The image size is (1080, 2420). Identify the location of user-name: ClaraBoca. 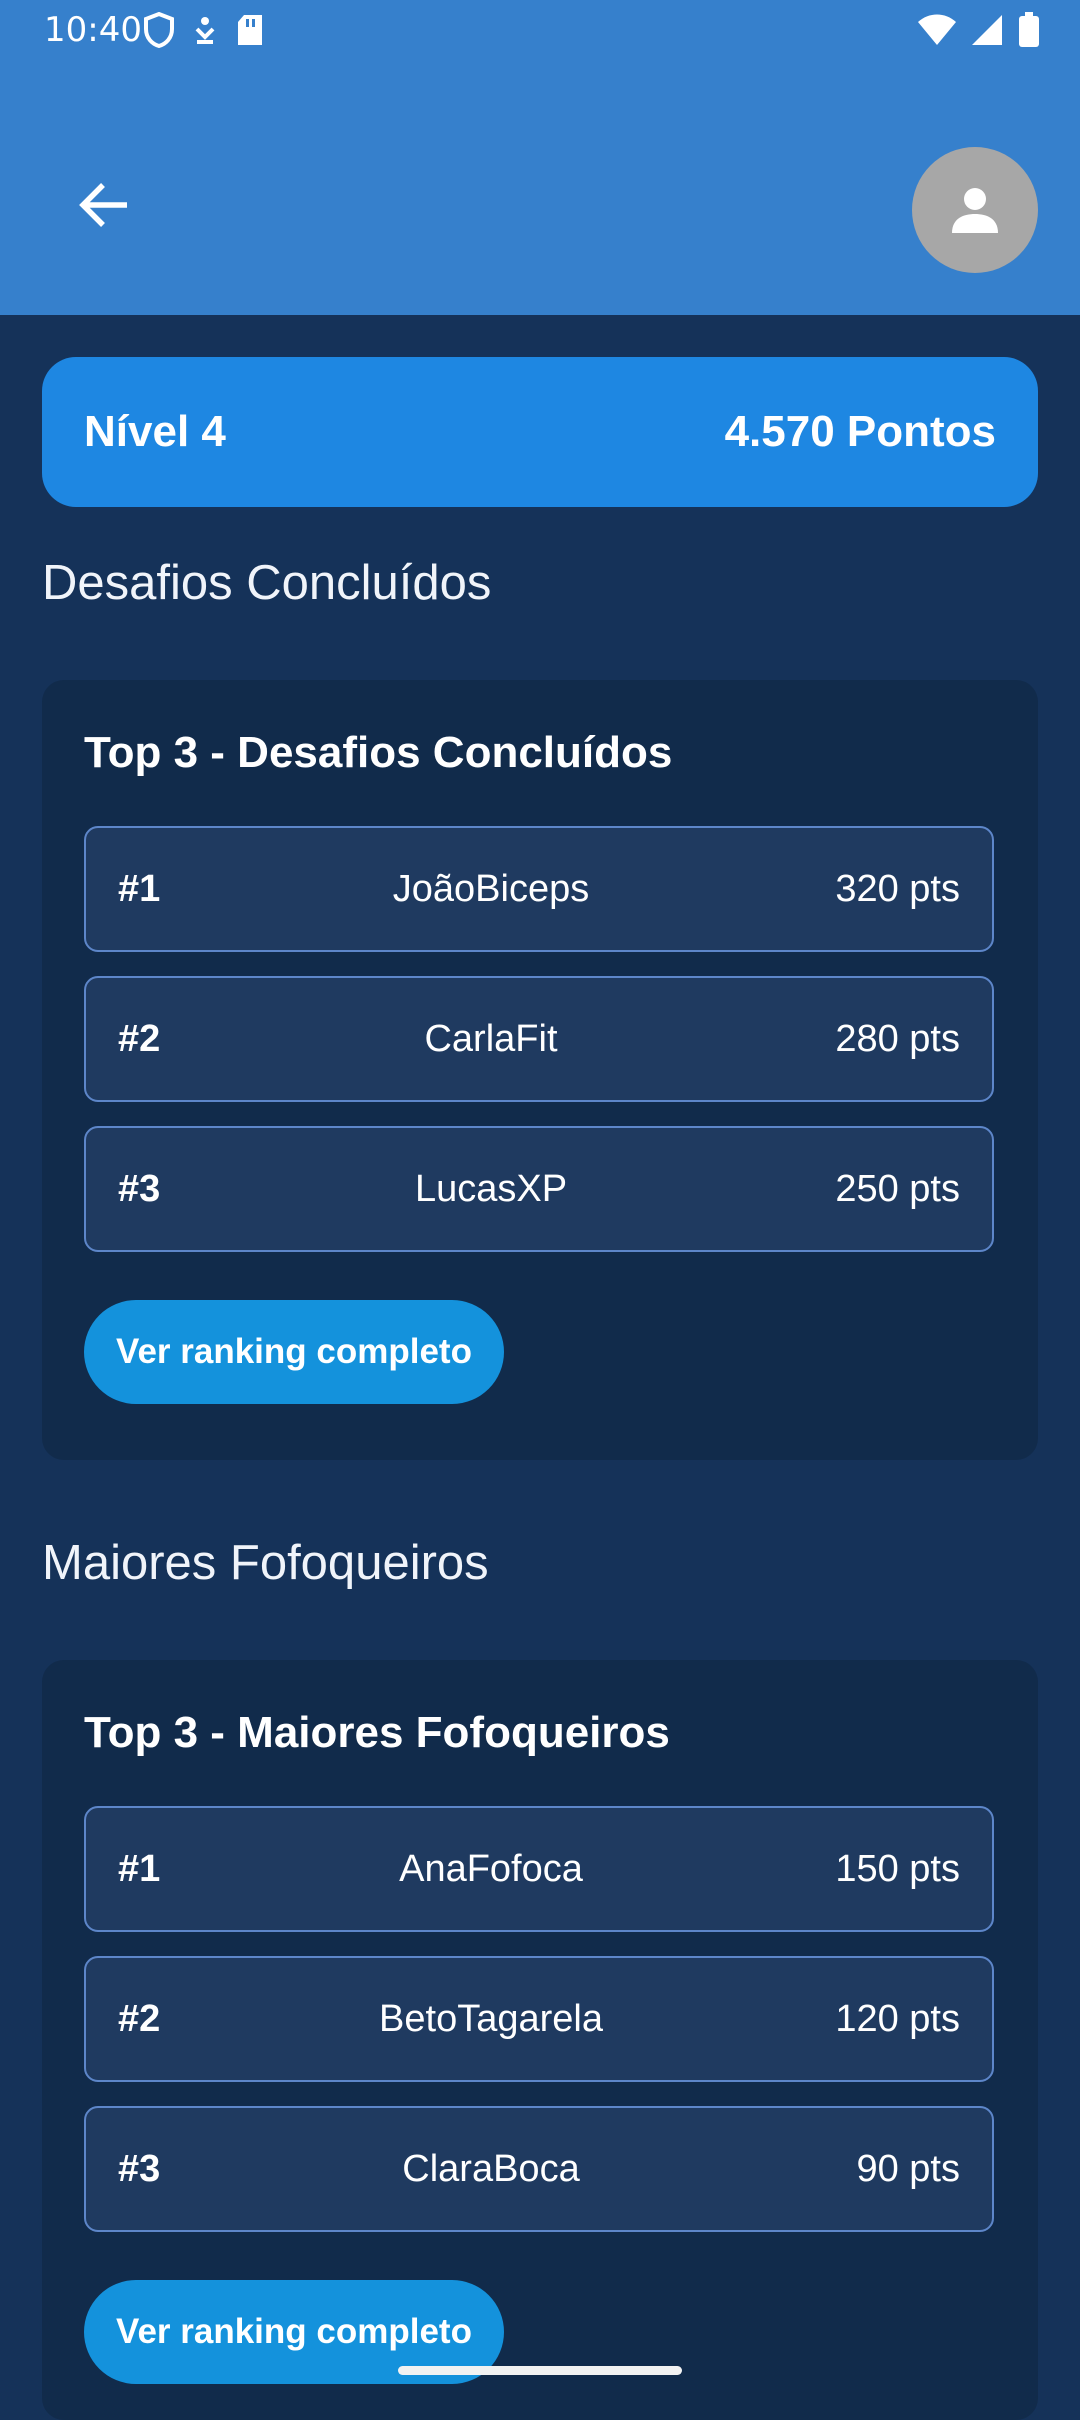
(491, 2169).